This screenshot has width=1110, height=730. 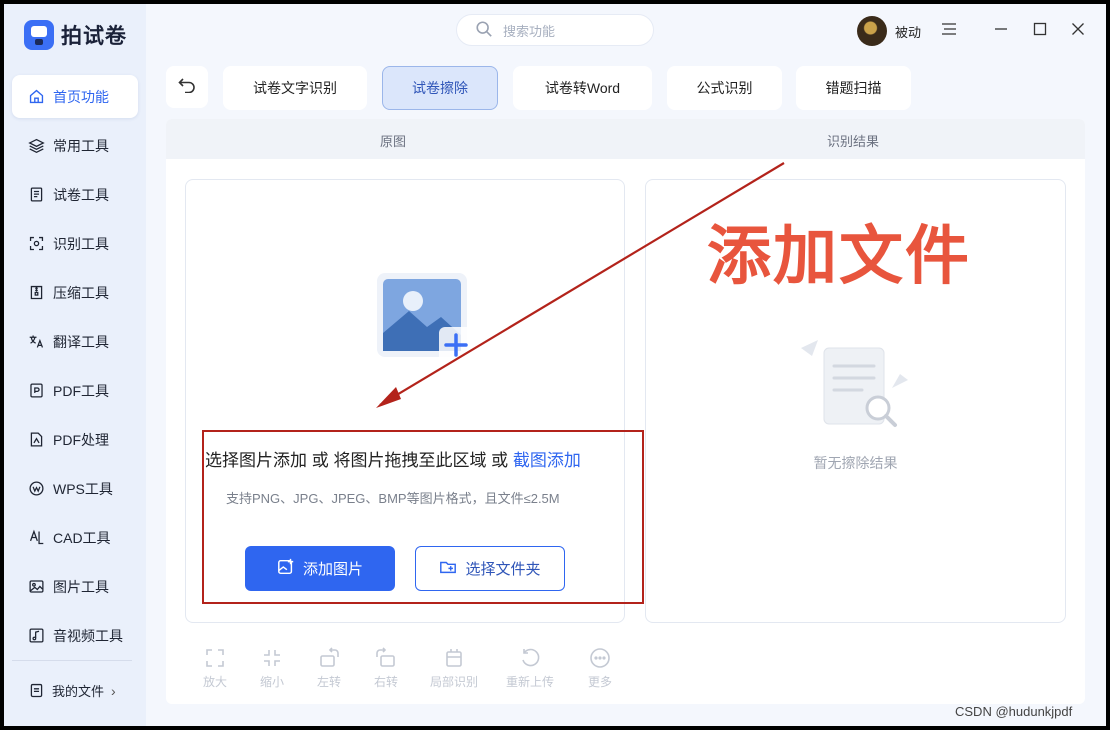 I want to click on rotate-left-button: 左转, so click(x=329, y=668).